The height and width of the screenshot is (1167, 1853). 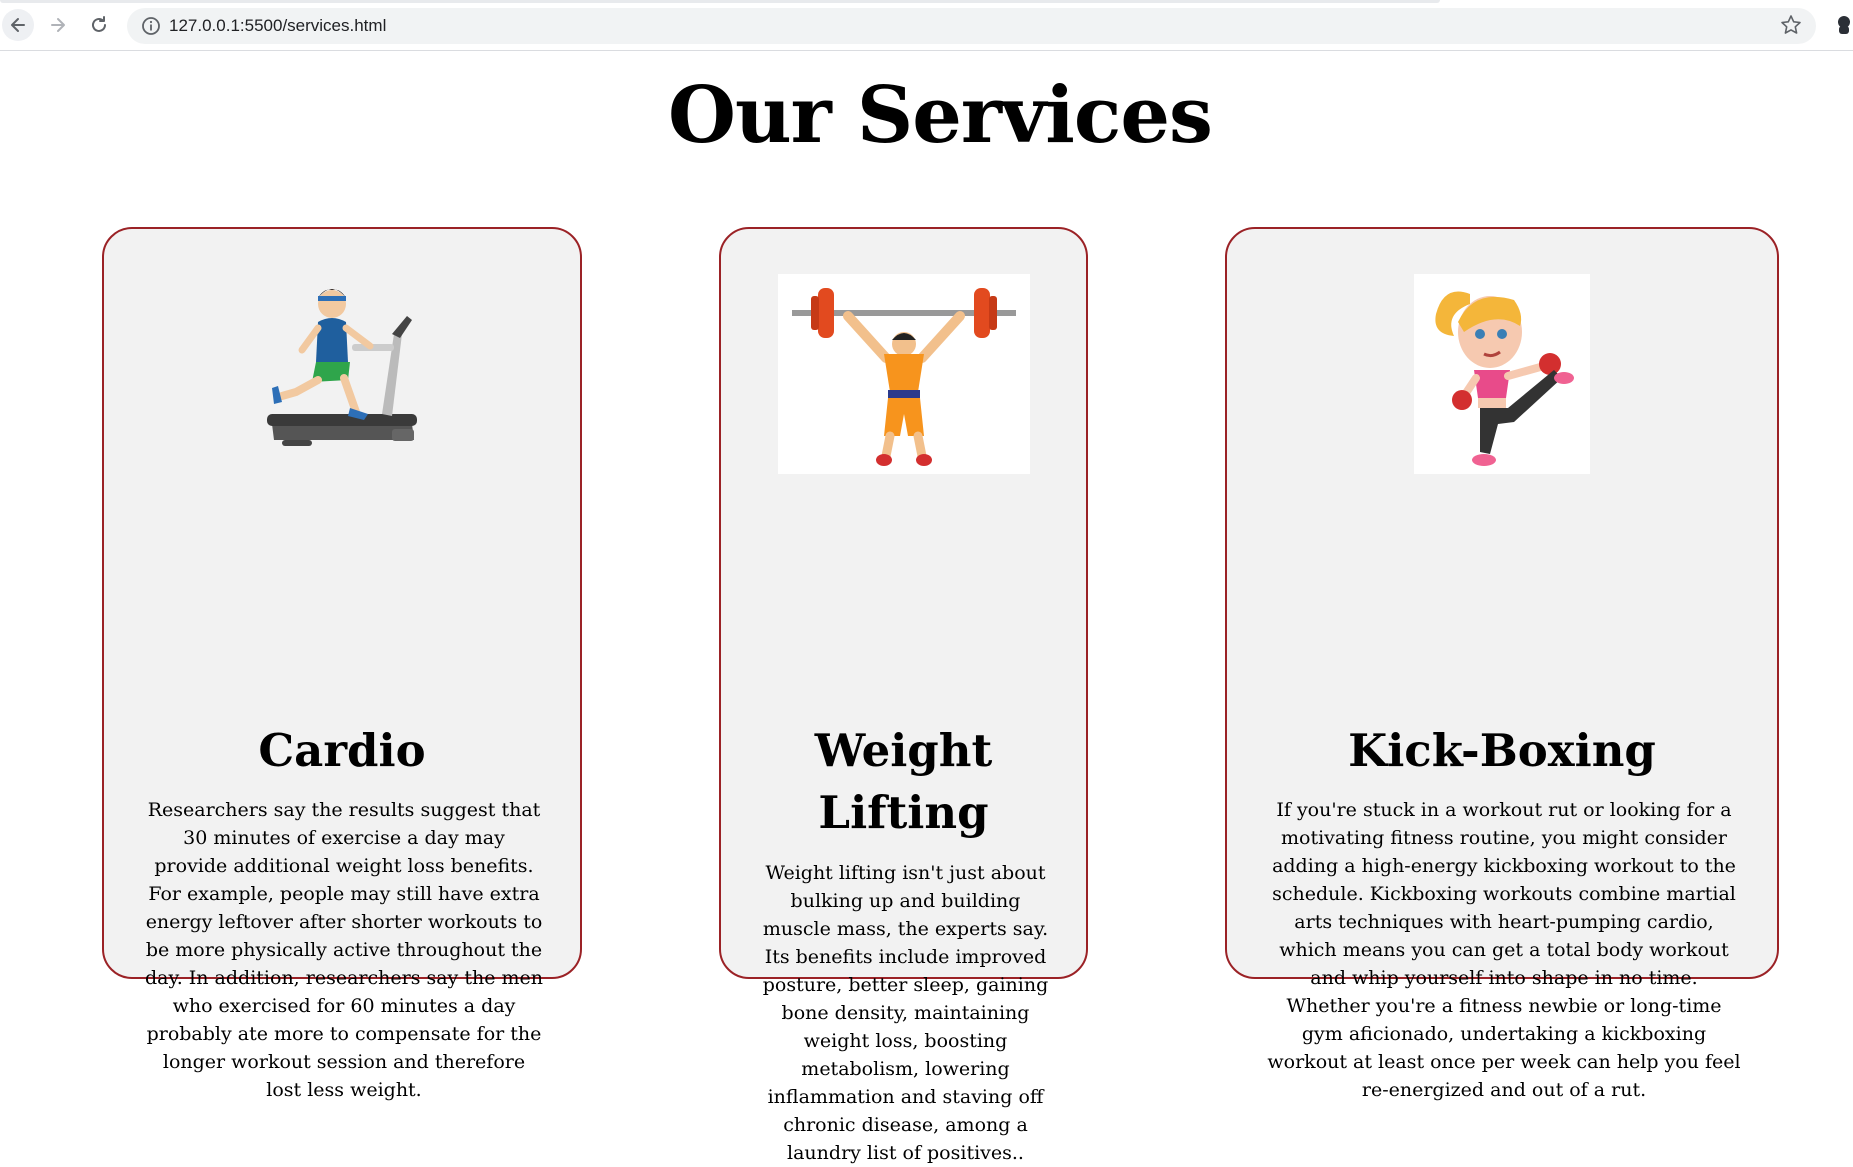 I want to click on card-title: Cardio, so click(x=342, y=750).